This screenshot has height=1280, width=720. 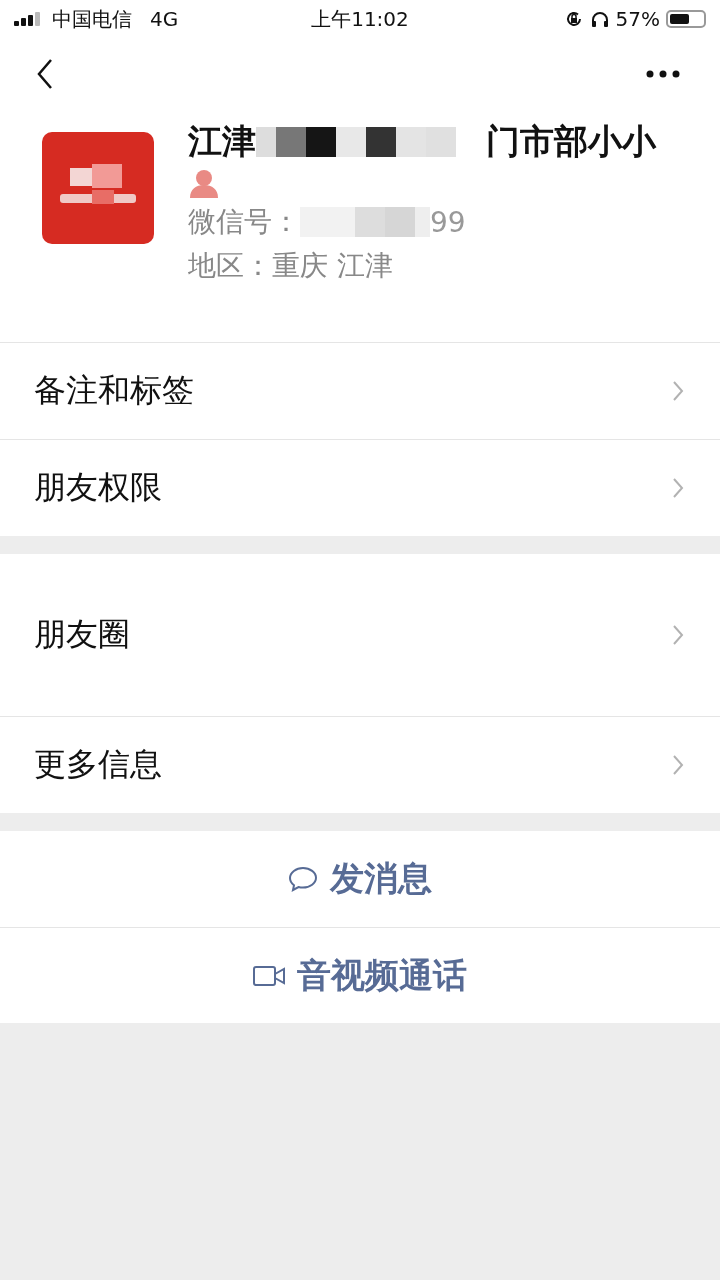 What do you see at coordinates (448, 222) in the screenshot?
I see `wechat-id-end: 99` at bounding box center [448, 222].